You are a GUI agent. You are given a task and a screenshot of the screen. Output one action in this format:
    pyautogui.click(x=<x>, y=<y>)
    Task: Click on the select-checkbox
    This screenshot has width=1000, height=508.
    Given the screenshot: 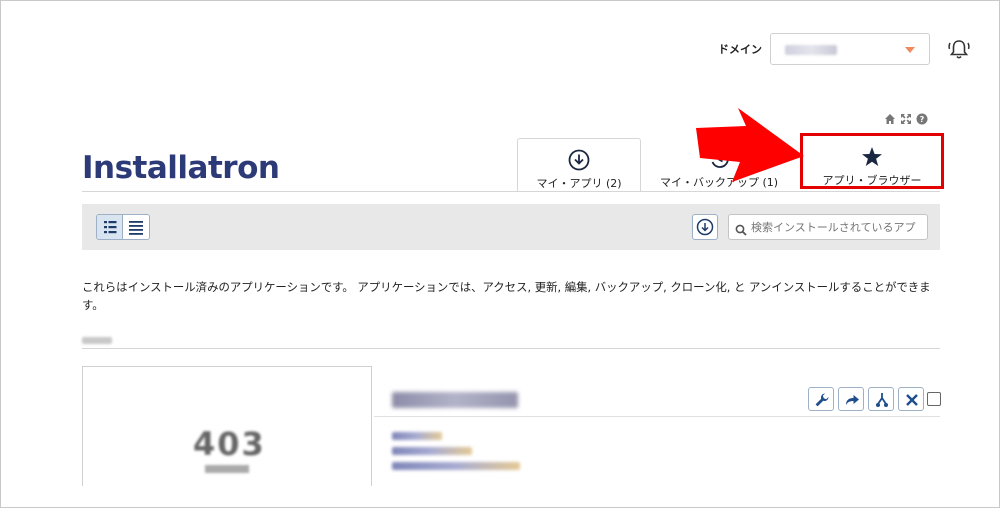 What is the action you would take?
    pyautogui.click(x=934, y=399)
    